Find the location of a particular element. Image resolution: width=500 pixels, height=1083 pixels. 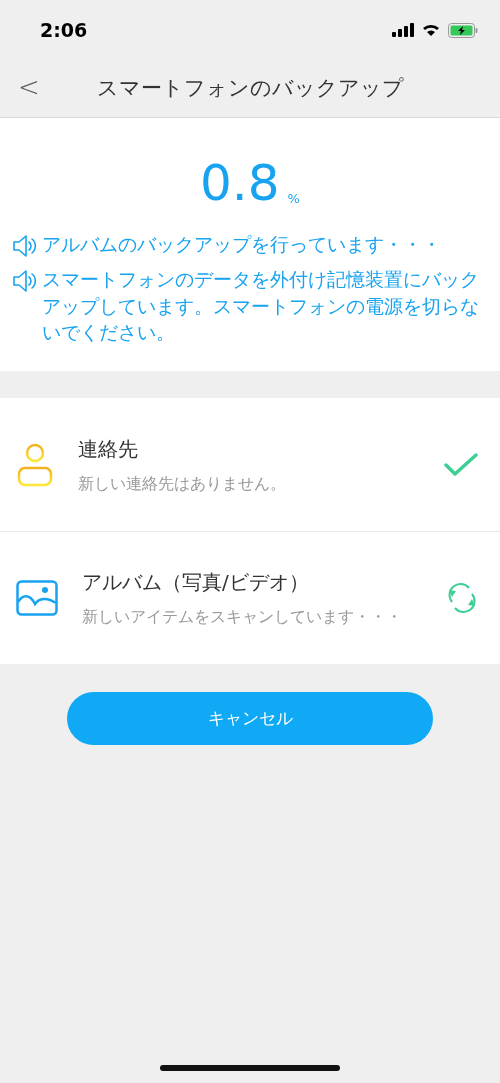

wifi-icon is located at coordinates (431, 30).